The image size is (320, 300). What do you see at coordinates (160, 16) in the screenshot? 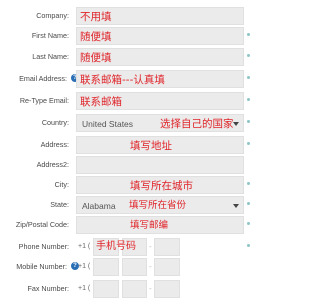
I see `company-field: 不用填` at bounding box center [160, 16].